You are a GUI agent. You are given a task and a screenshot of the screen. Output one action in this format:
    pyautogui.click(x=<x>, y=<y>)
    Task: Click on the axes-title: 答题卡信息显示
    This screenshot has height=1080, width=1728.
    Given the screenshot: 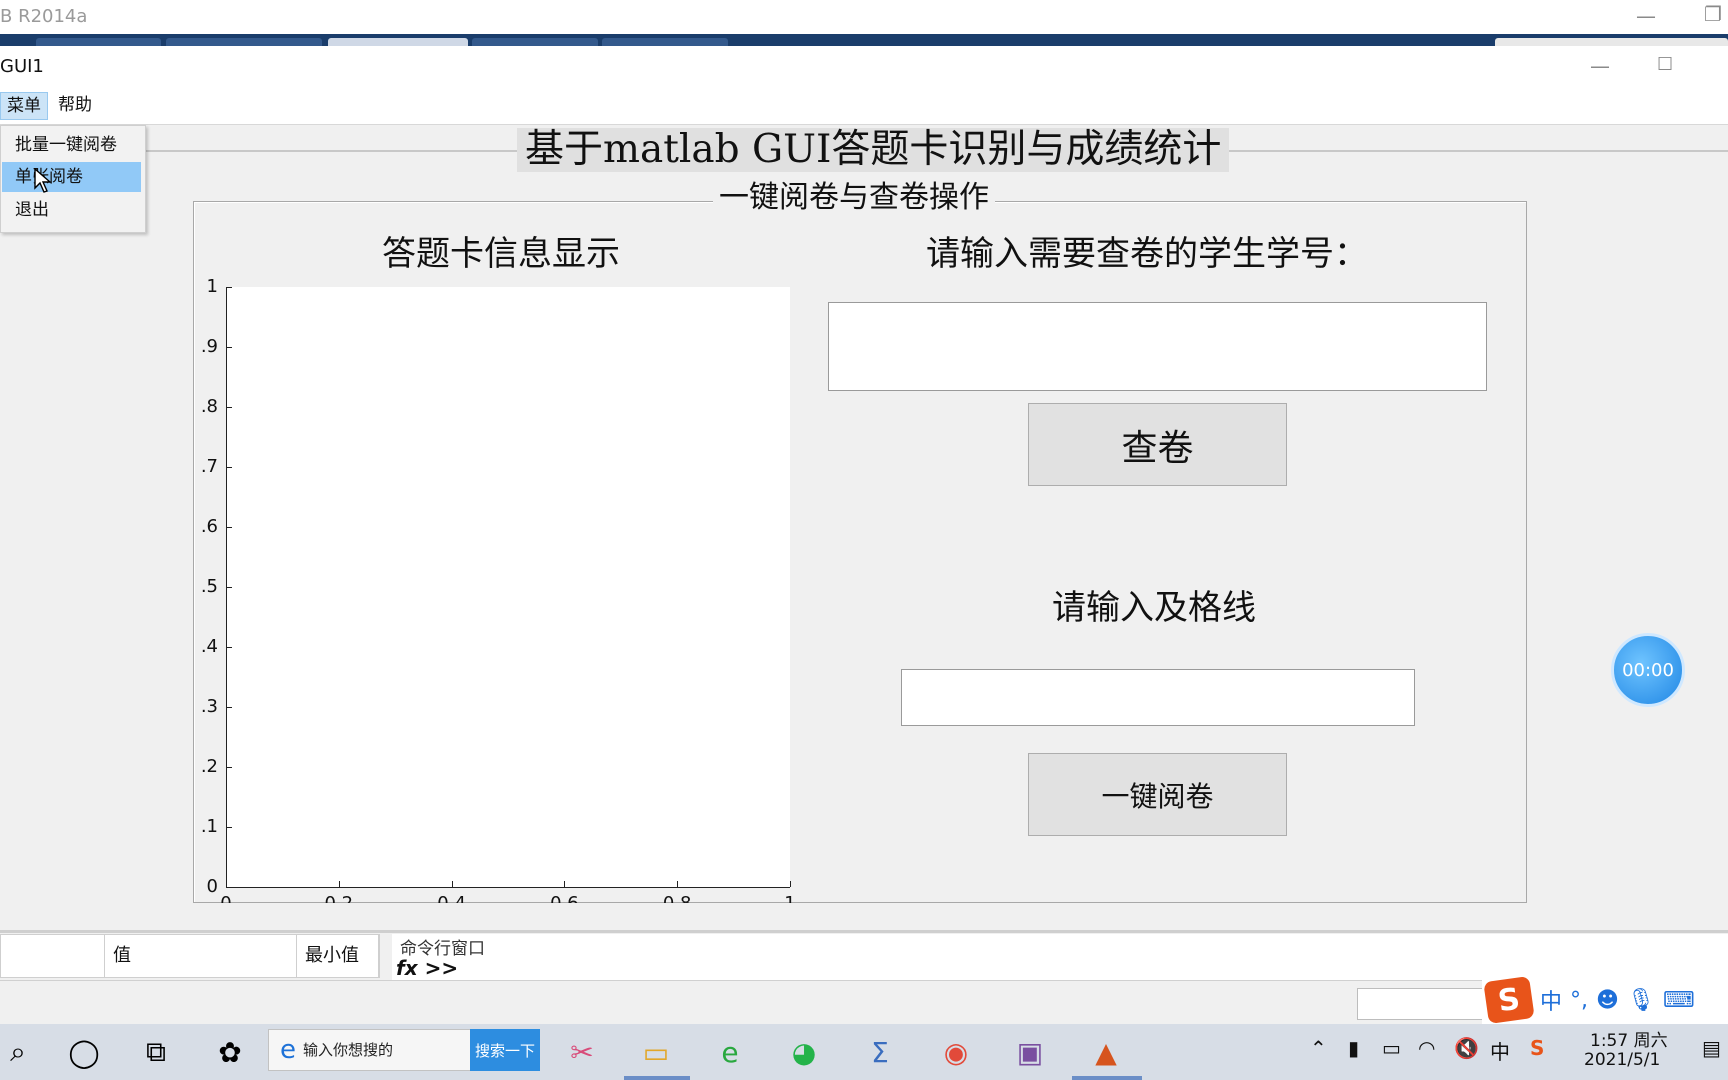 What is the action you would take?
    pyautogui.click(x=501, y=254)
    